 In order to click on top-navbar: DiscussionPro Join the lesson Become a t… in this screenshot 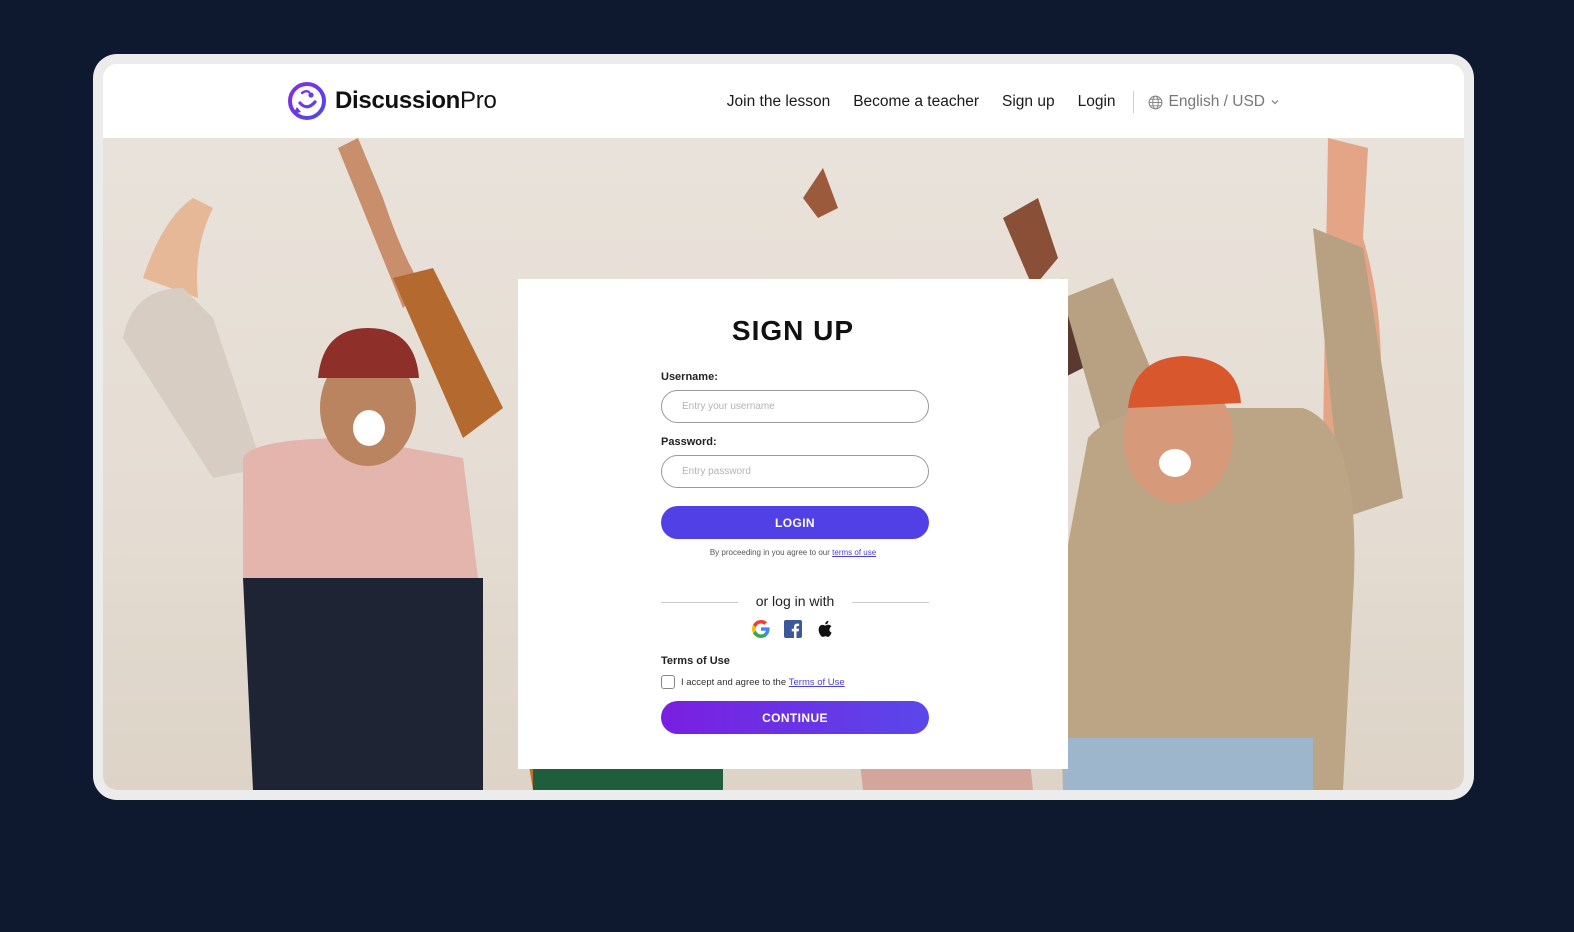, I will do `click(783, 101)`.